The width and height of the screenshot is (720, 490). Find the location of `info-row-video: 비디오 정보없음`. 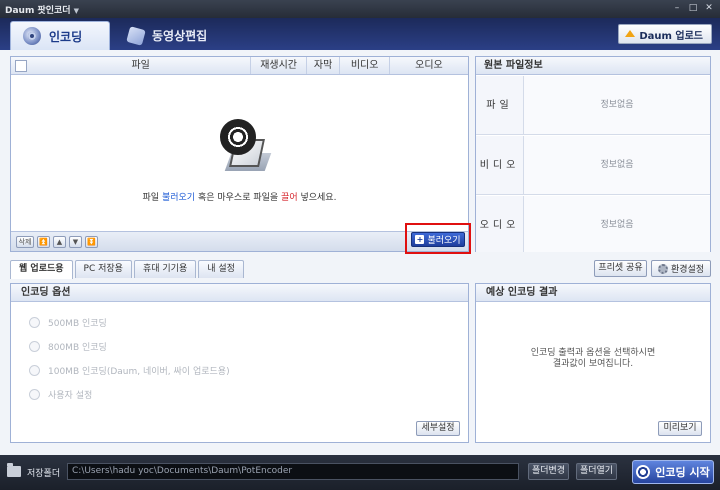

info-row-video: 비디오 정보없음 is located at coordinates (593, 165).